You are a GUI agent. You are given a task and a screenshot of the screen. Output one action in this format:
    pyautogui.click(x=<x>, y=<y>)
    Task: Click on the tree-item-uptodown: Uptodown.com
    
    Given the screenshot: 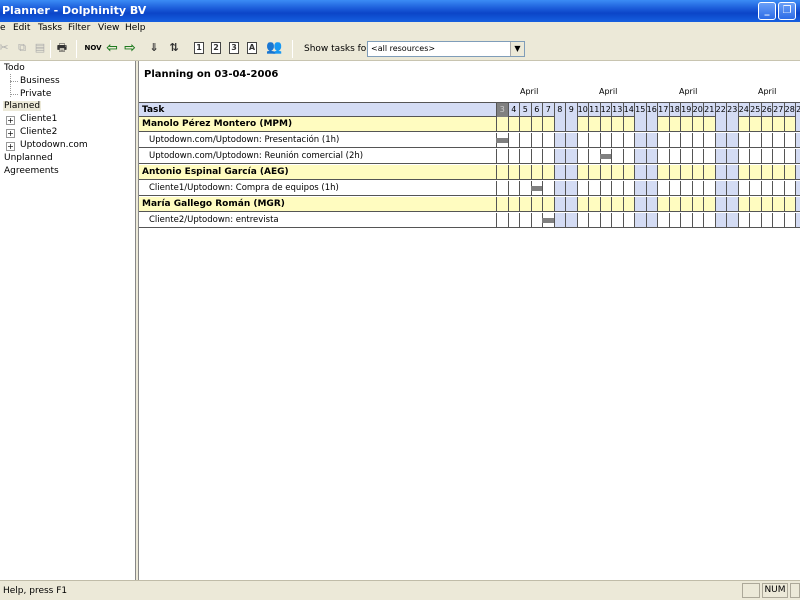 What is the action you would take?
    pyautogui.click(x=54, y=145)
    